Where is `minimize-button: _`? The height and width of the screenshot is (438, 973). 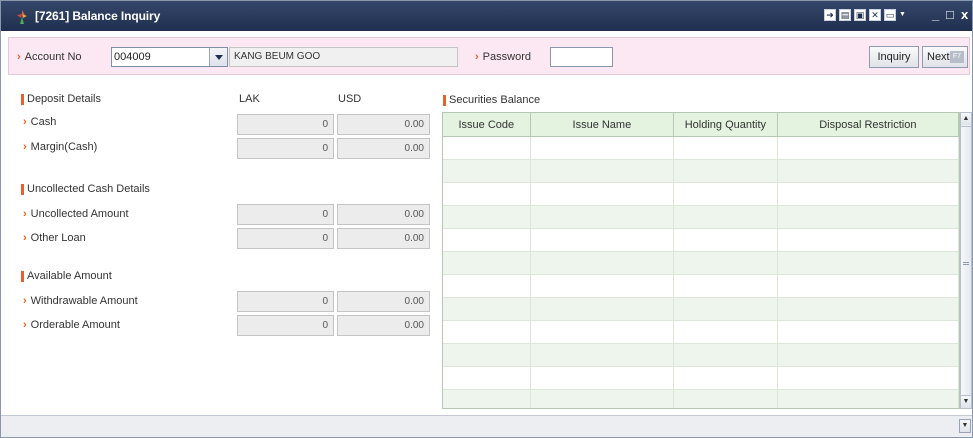
minimize-button: _ is located at coordinates (935, 14).